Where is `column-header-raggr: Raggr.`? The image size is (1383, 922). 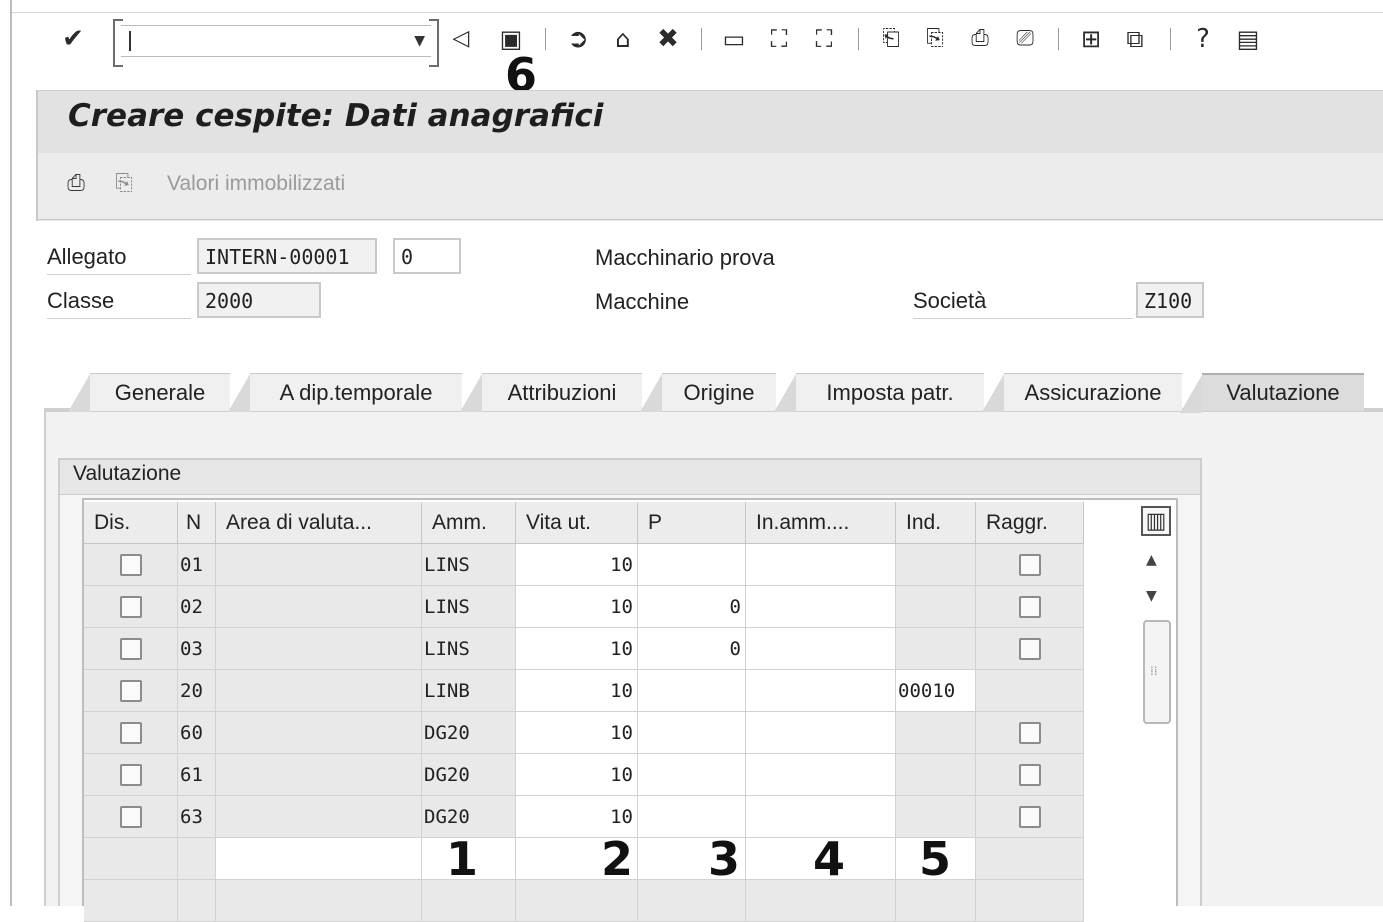
column-header-raggr: Raggr. is located at coordinates (1030, 523).